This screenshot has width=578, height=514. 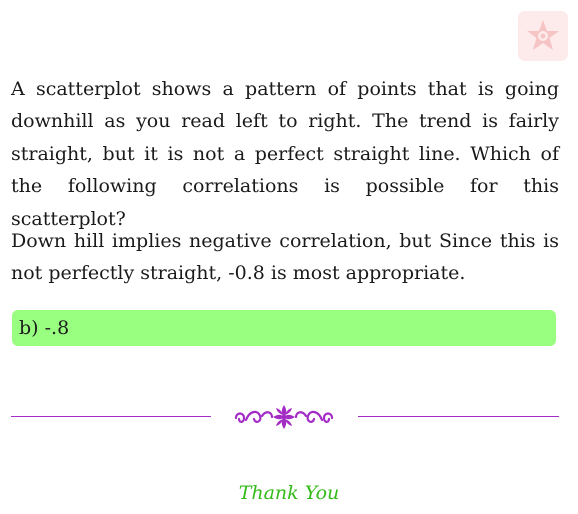 I want to click on divider-line-right, so click(x=458, y=416).